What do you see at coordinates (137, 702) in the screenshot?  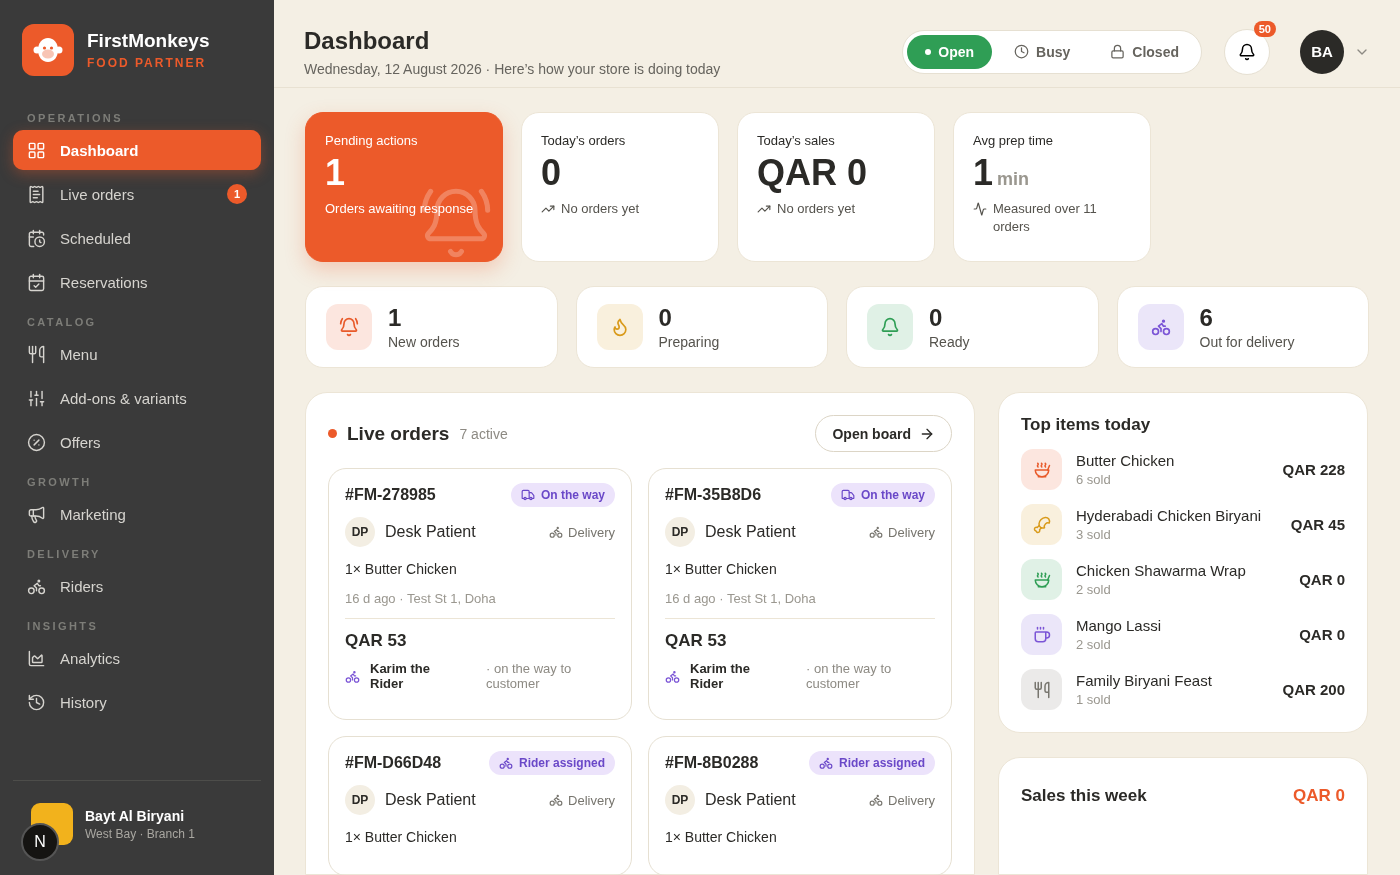 I see `sidebar-item: History` at bounding box center [137, 702].